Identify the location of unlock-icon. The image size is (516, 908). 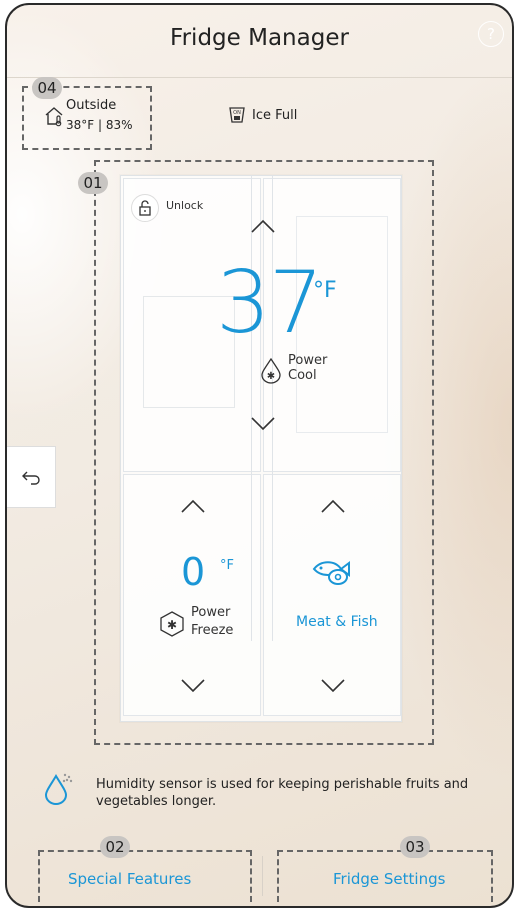
(145, 208).